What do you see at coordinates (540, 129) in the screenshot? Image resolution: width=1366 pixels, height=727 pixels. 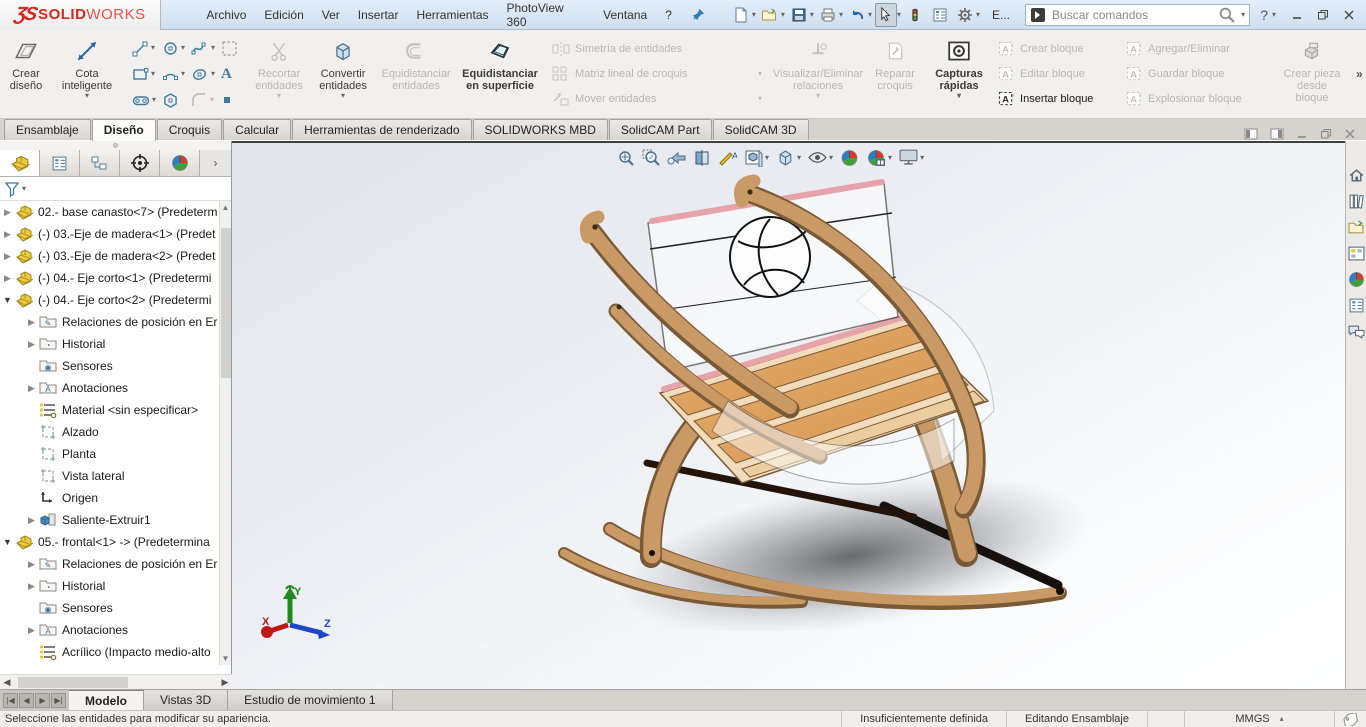 I see `tab-solidworks-mbd: SOLIDWORKS MBD` at bounding box center [540, 129].